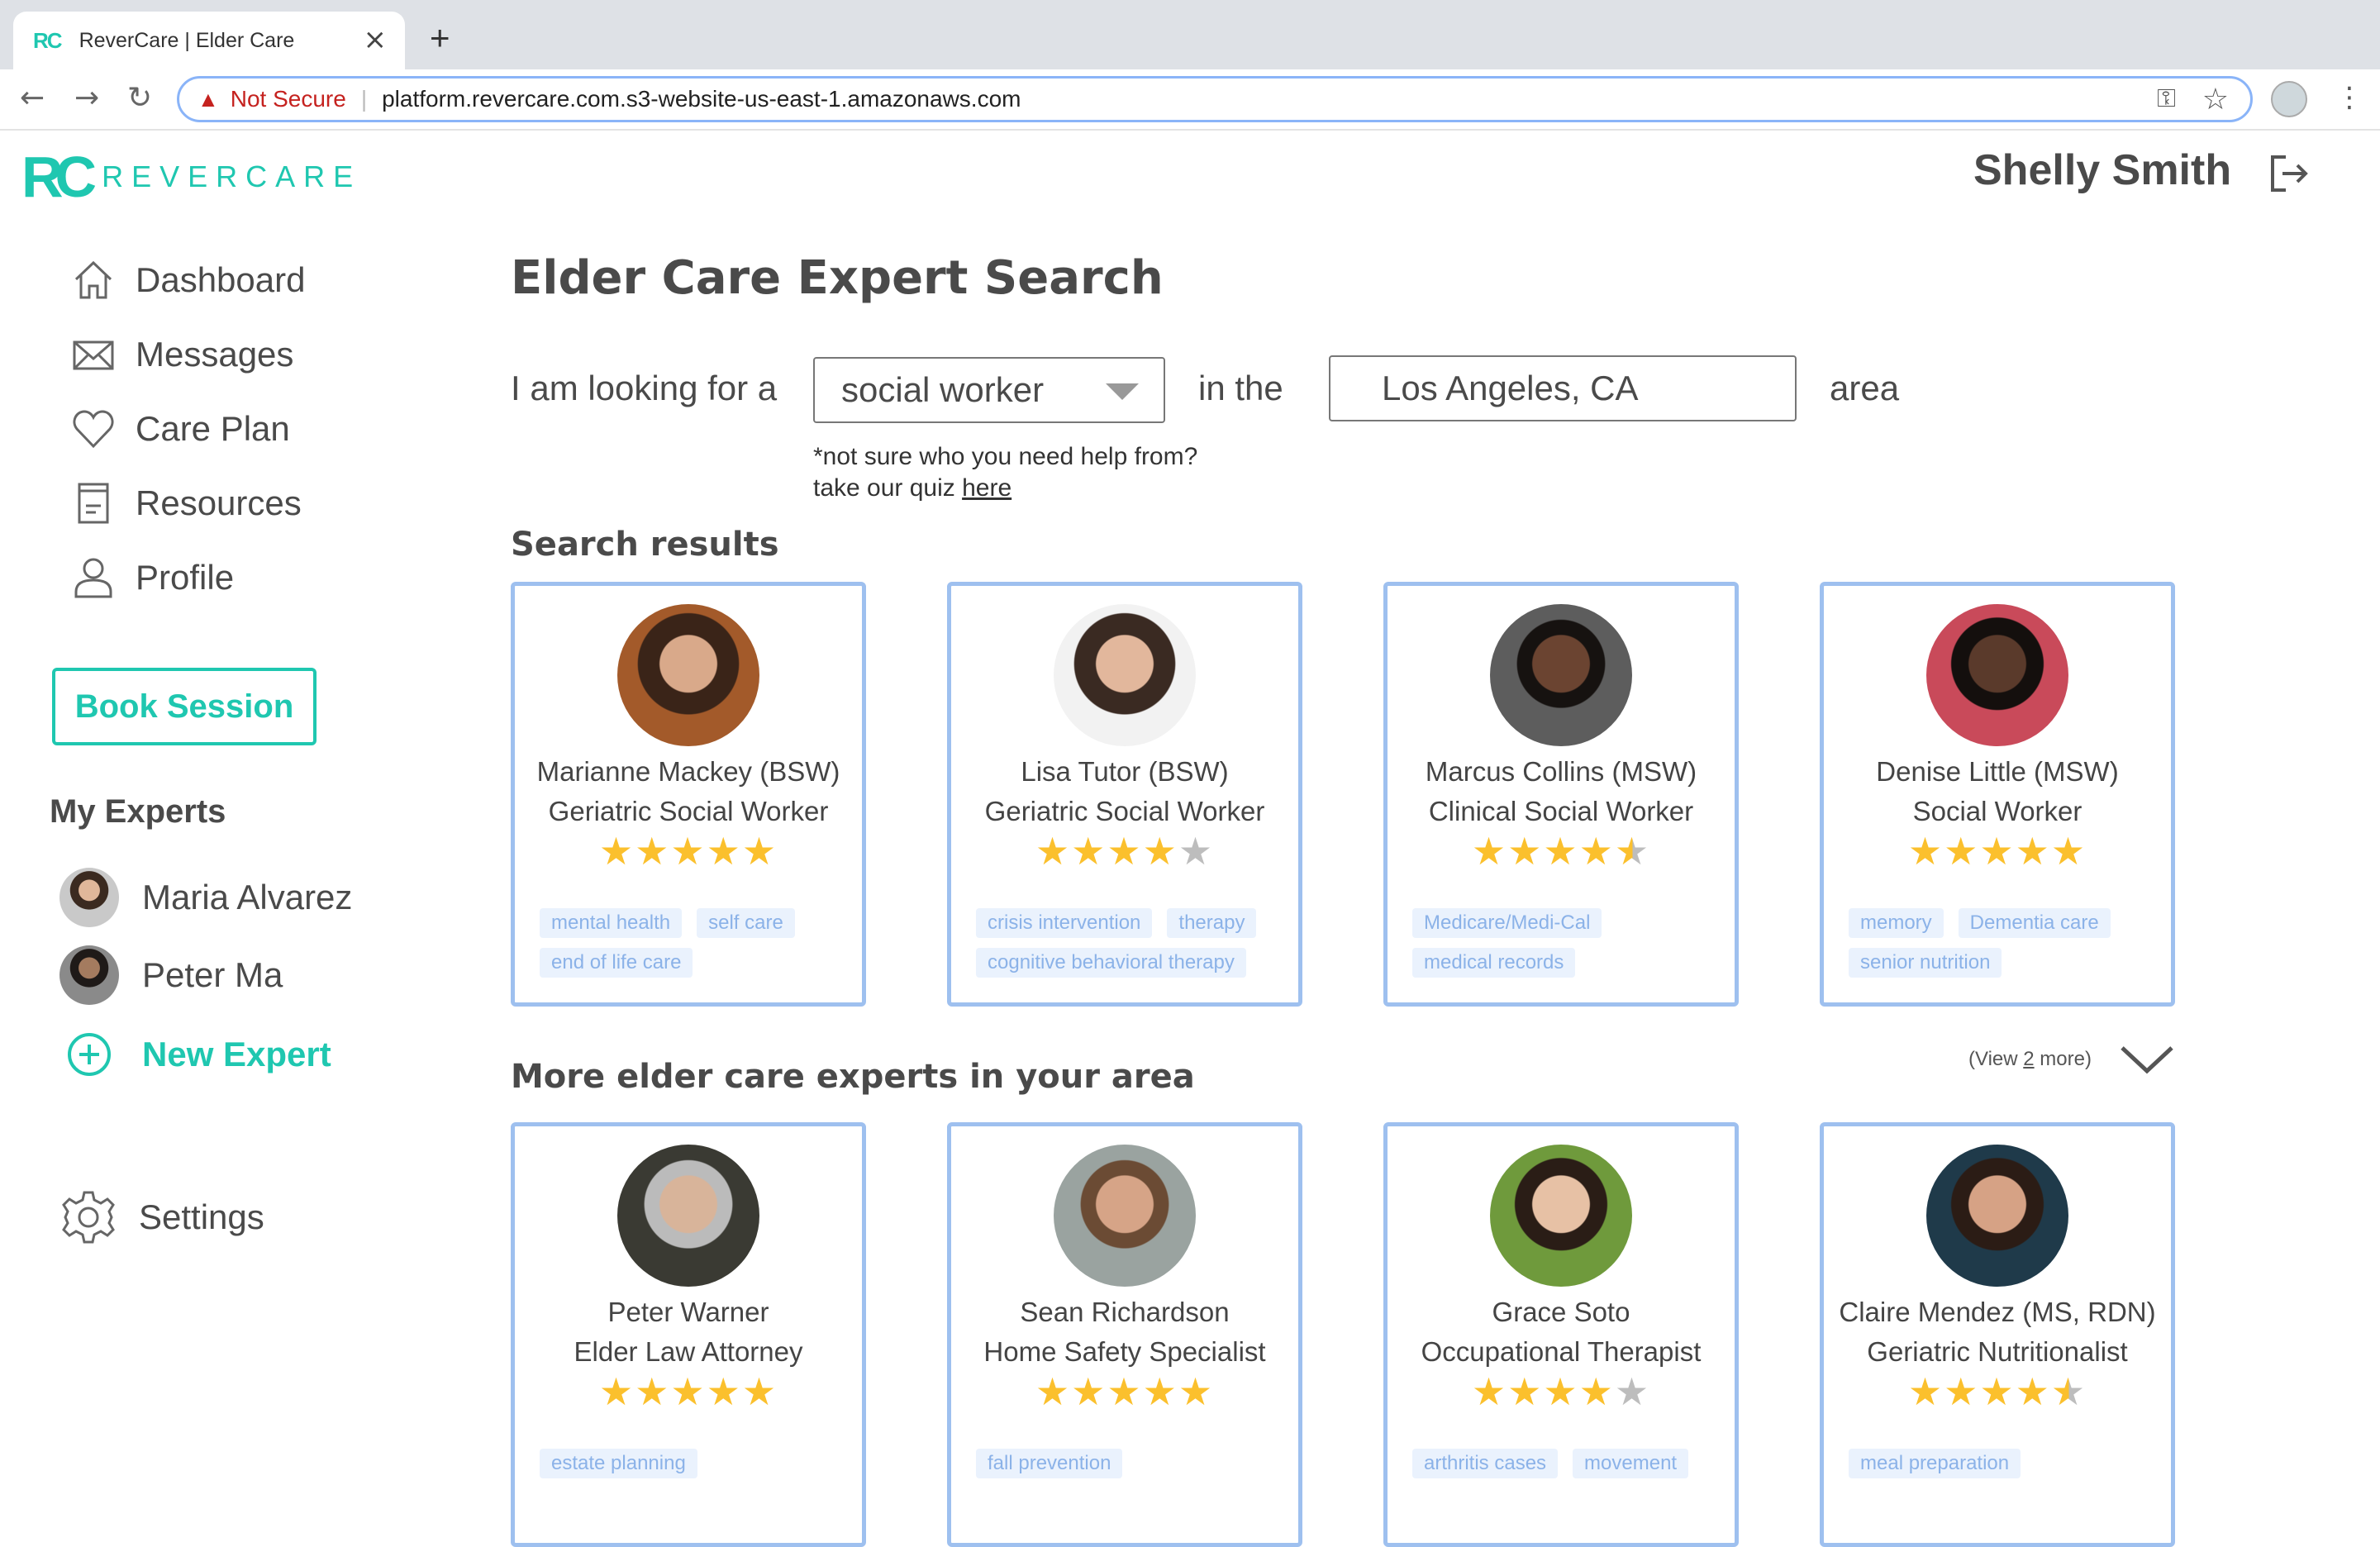 This screenshot has width=2380, height=1547. What do you see at coordinates (186, 503) in the screenshot?
I see `sidebar-item-resources: Resources` at bounding box center [186, 503].